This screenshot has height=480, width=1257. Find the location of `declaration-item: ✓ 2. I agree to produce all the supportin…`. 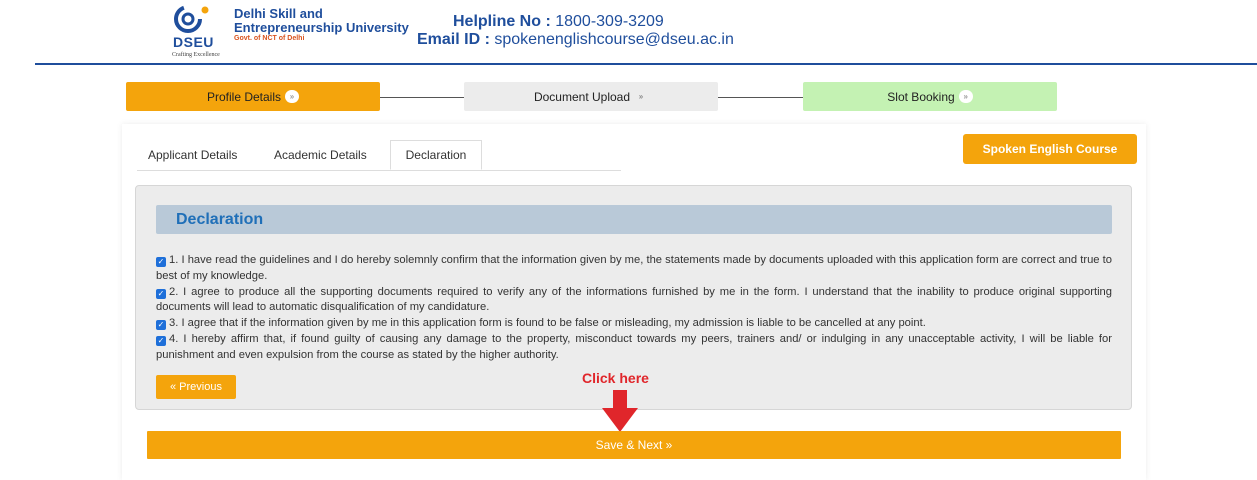

declaration-item: ✓ 2. I agree to produce all the supportin… is located at coordinates (634, 301).